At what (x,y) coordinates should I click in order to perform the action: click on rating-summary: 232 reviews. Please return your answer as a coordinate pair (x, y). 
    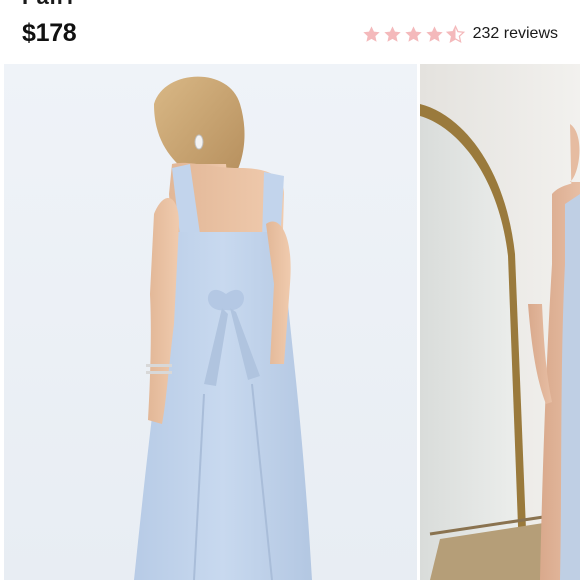
    Looking at the image, I should click on (460, 34).